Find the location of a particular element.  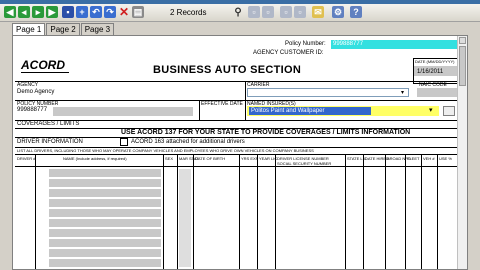

search-icon: ⚲ is located at coordinates (238, 12).